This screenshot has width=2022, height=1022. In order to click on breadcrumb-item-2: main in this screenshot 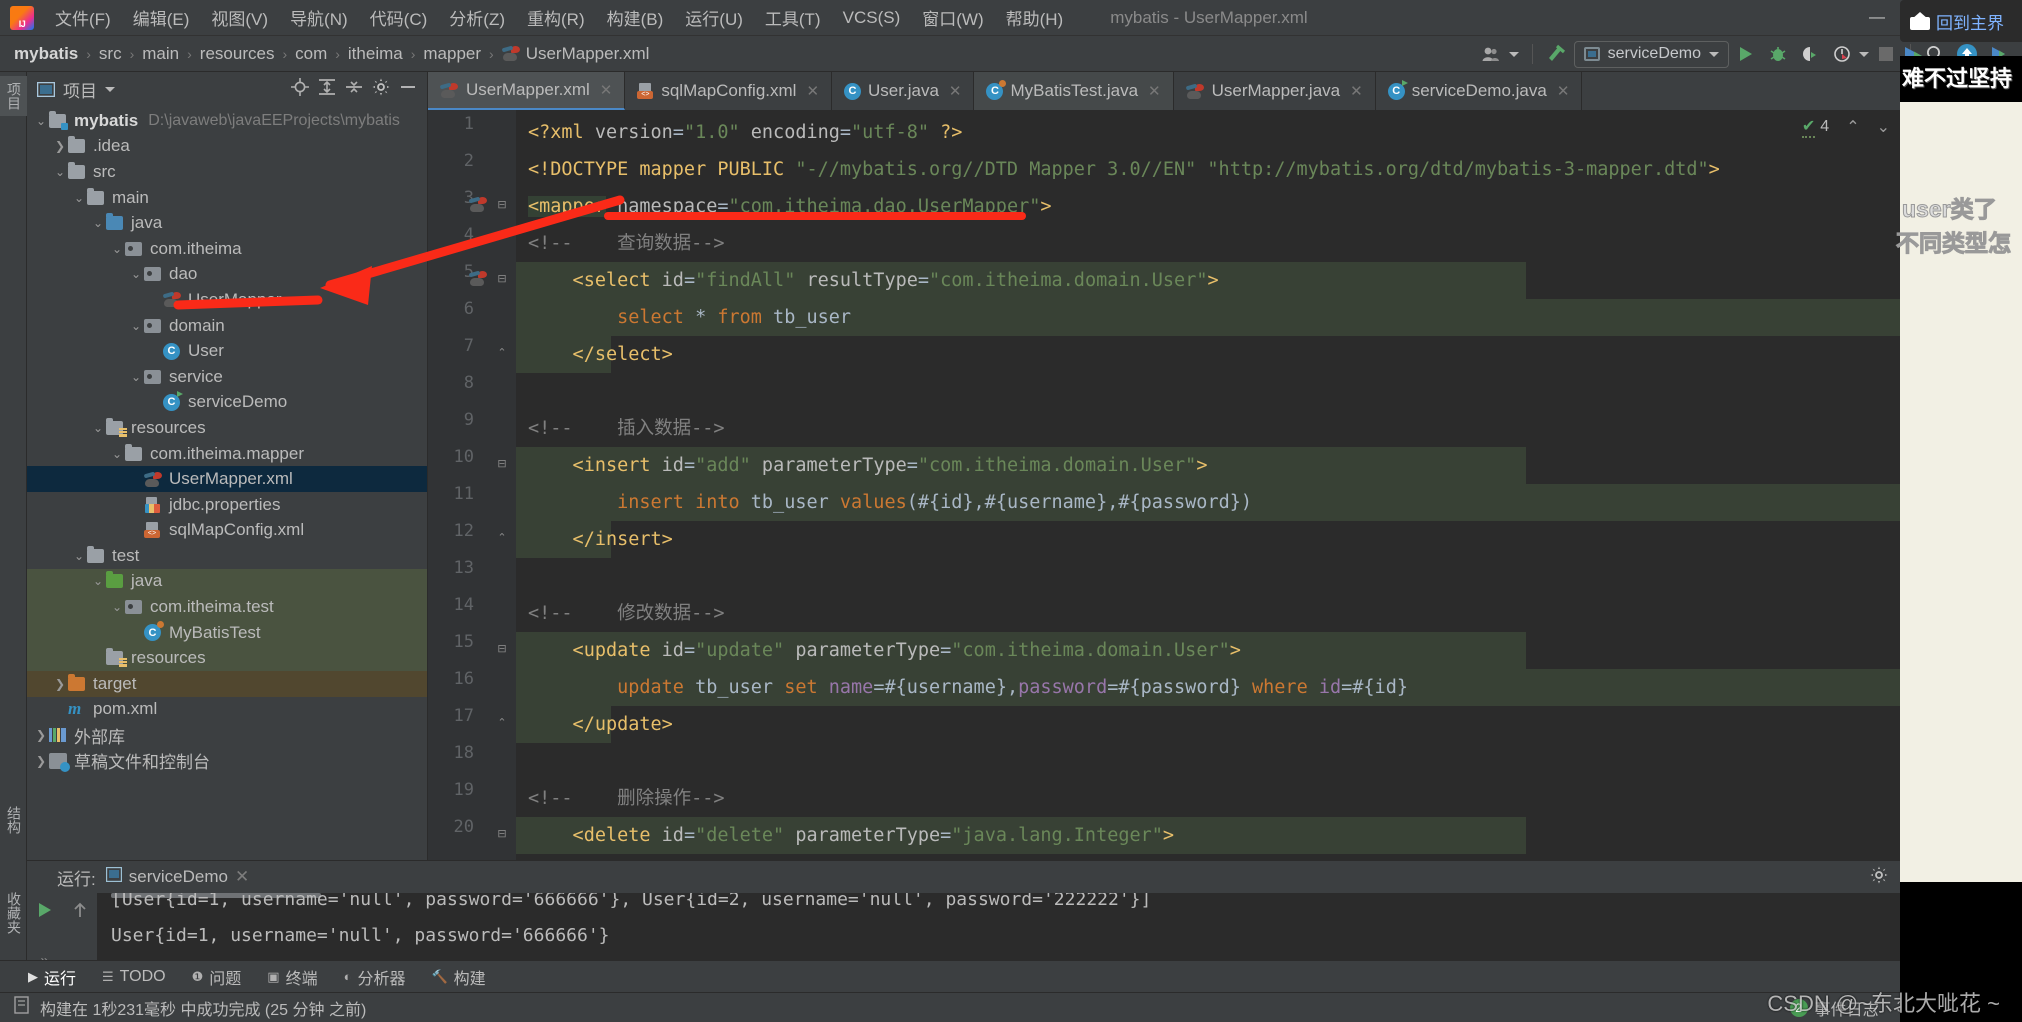, I will do `click(160, 54)`.